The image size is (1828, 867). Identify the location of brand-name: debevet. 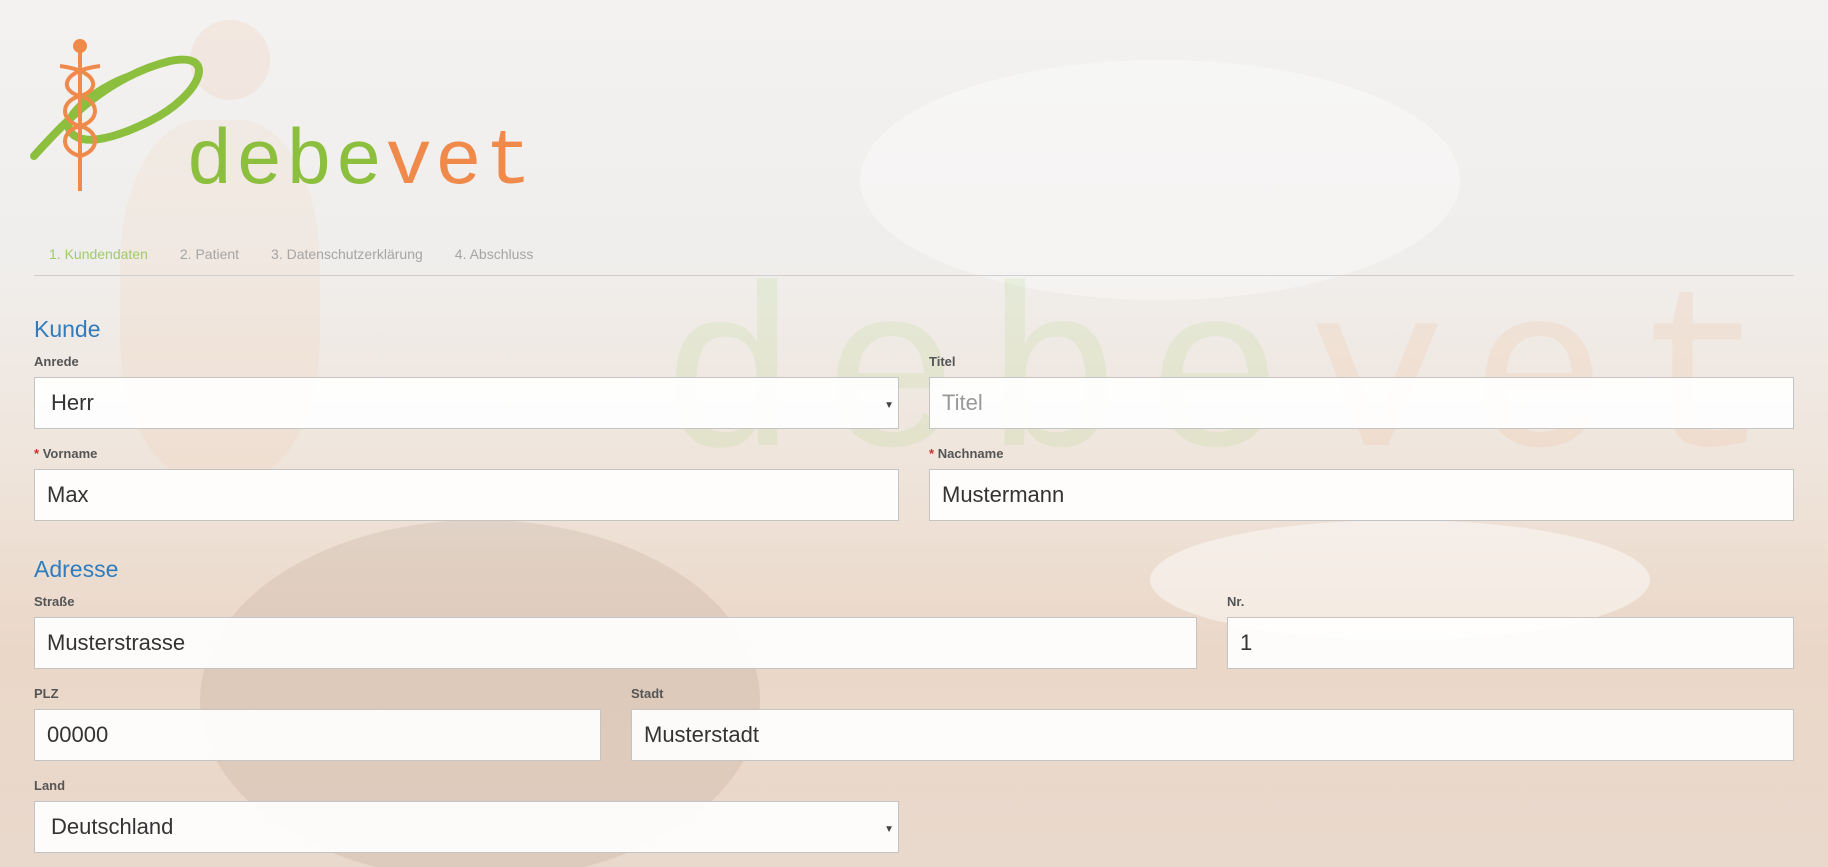
(360, 163).